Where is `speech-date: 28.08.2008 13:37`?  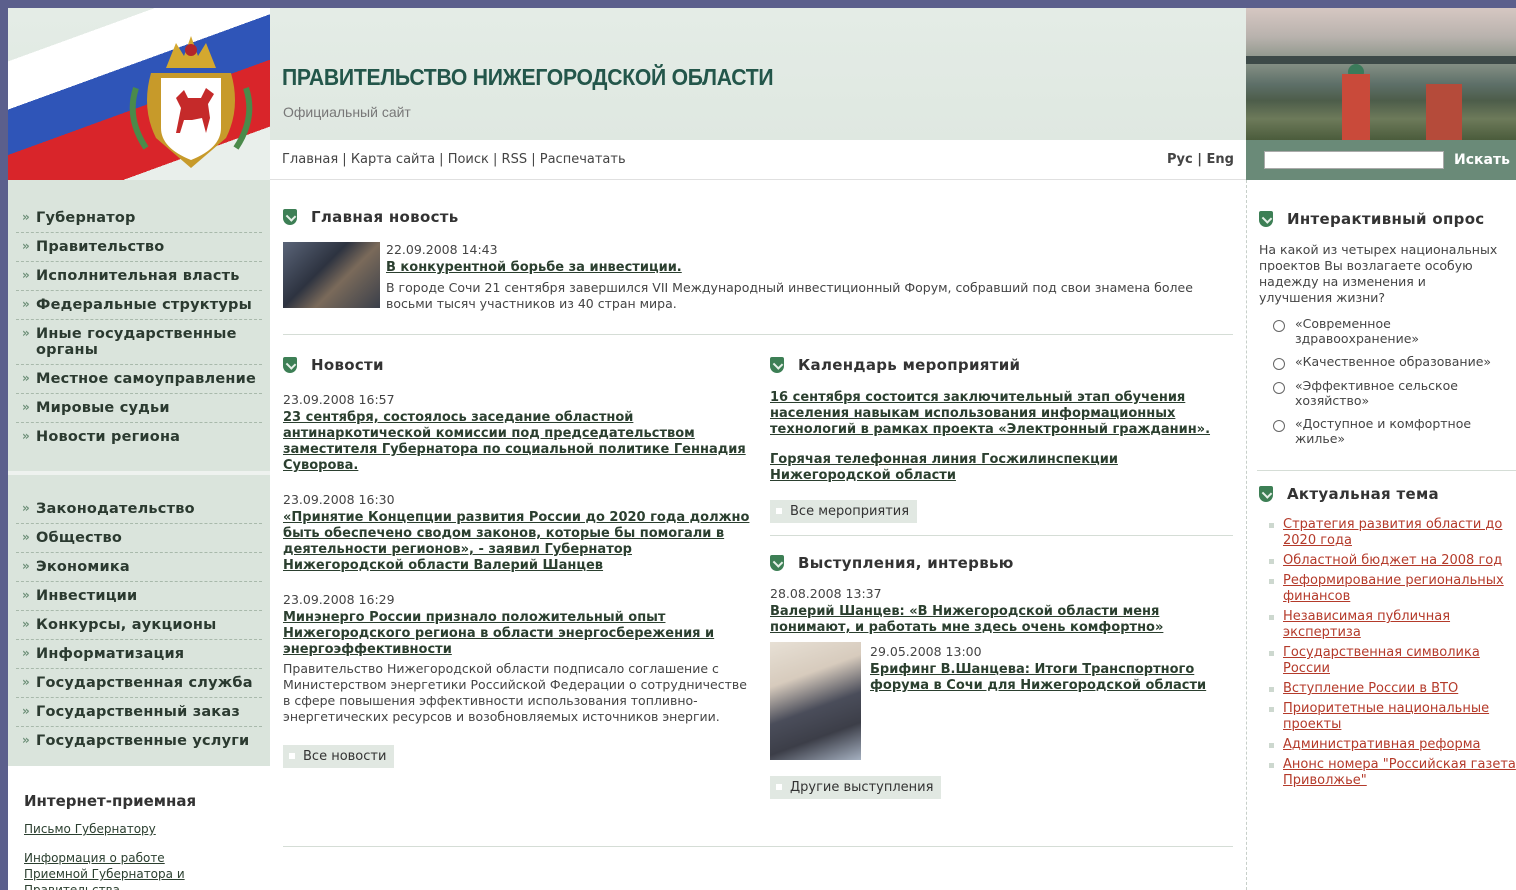 speech-date: 28.08.2008 13:37 is located at coordinates (826, 593).